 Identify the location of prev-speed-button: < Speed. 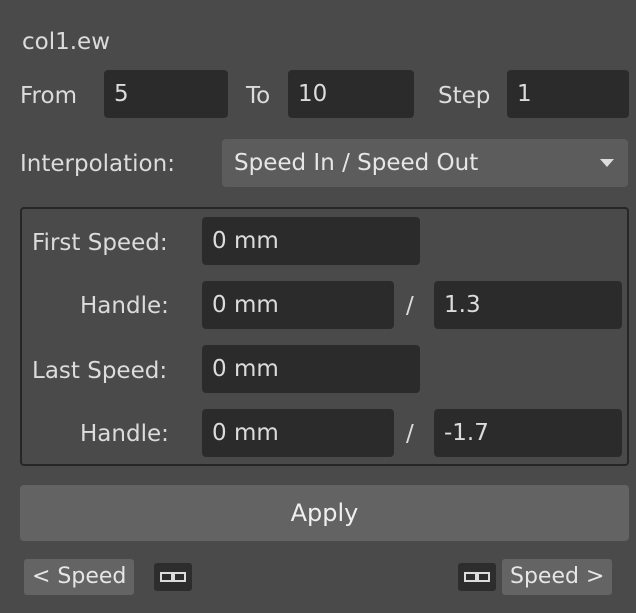
(79, 577).